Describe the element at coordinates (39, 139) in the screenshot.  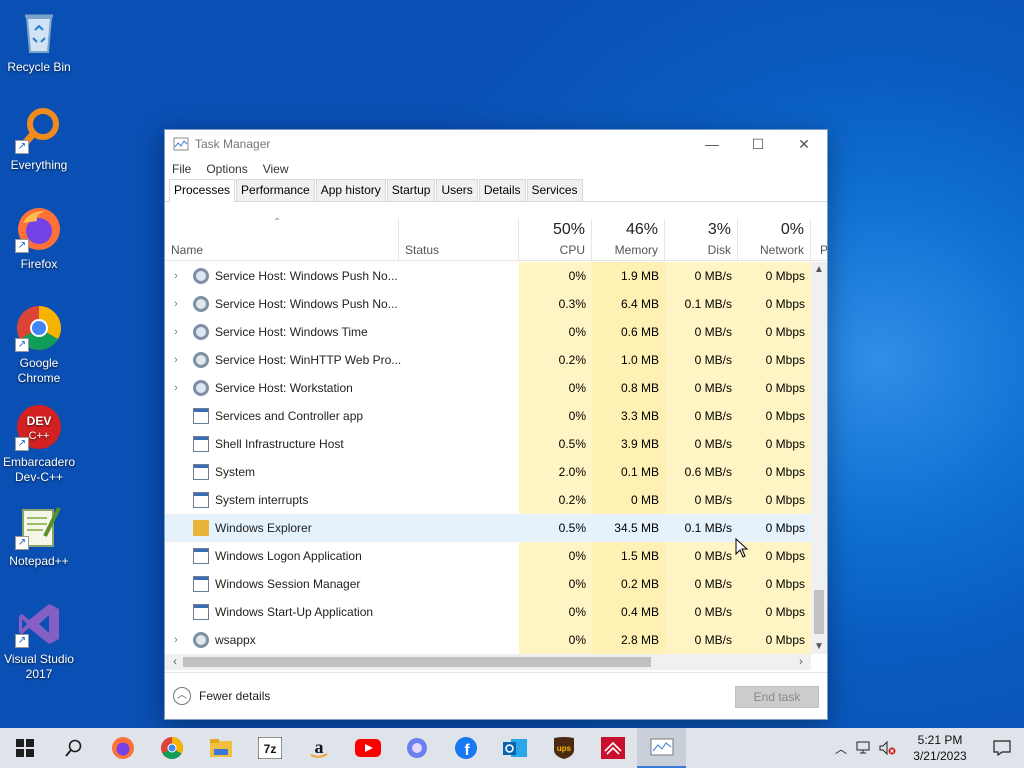
I see `desktop-icon-everything: ↗ Everything` at that location.